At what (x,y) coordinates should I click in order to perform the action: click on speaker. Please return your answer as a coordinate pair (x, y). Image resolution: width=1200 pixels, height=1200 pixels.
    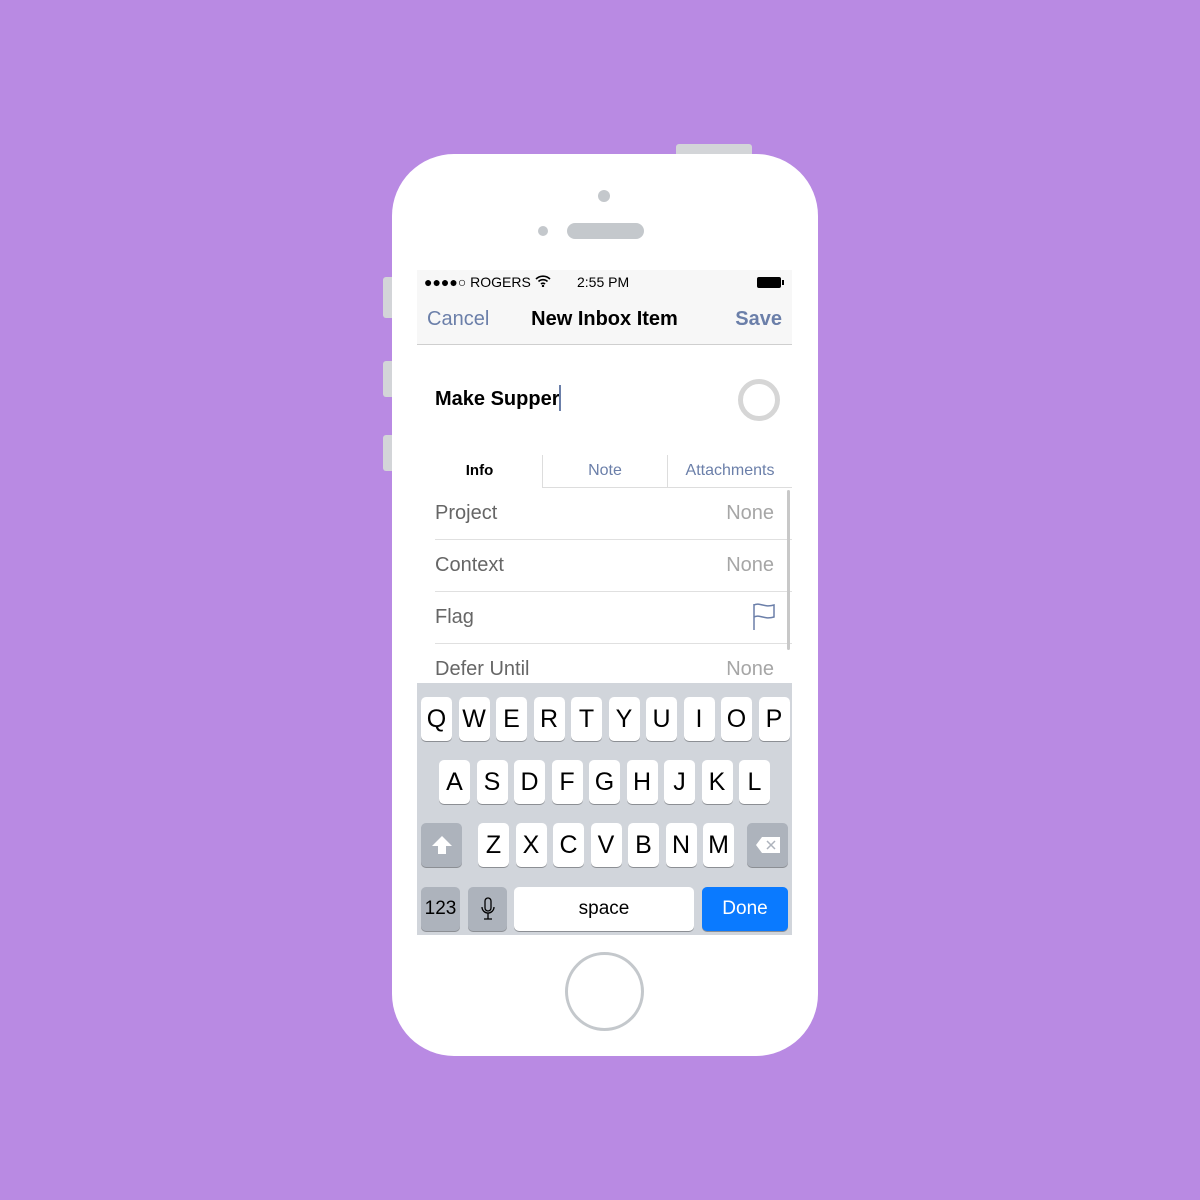
    Looking at the image, I should click on (605, 231).